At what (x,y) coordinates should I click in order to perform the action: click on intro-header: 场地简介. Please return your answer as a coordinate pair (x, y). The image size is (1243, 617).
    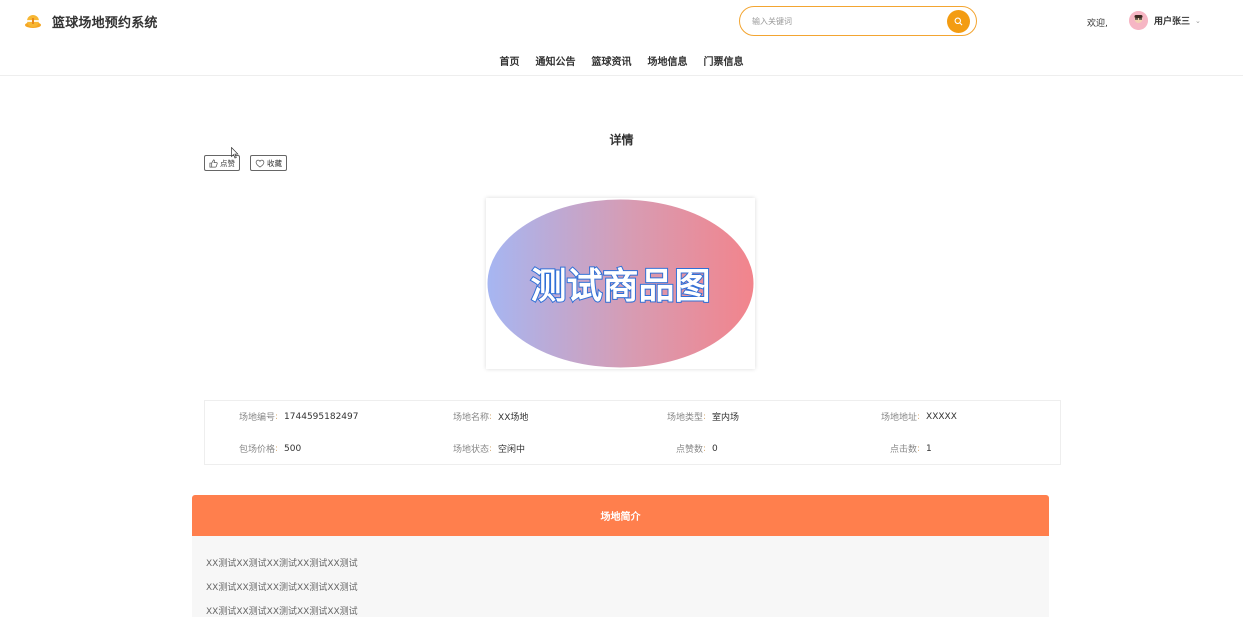
    Looking at the image, I should click on (620, 515).